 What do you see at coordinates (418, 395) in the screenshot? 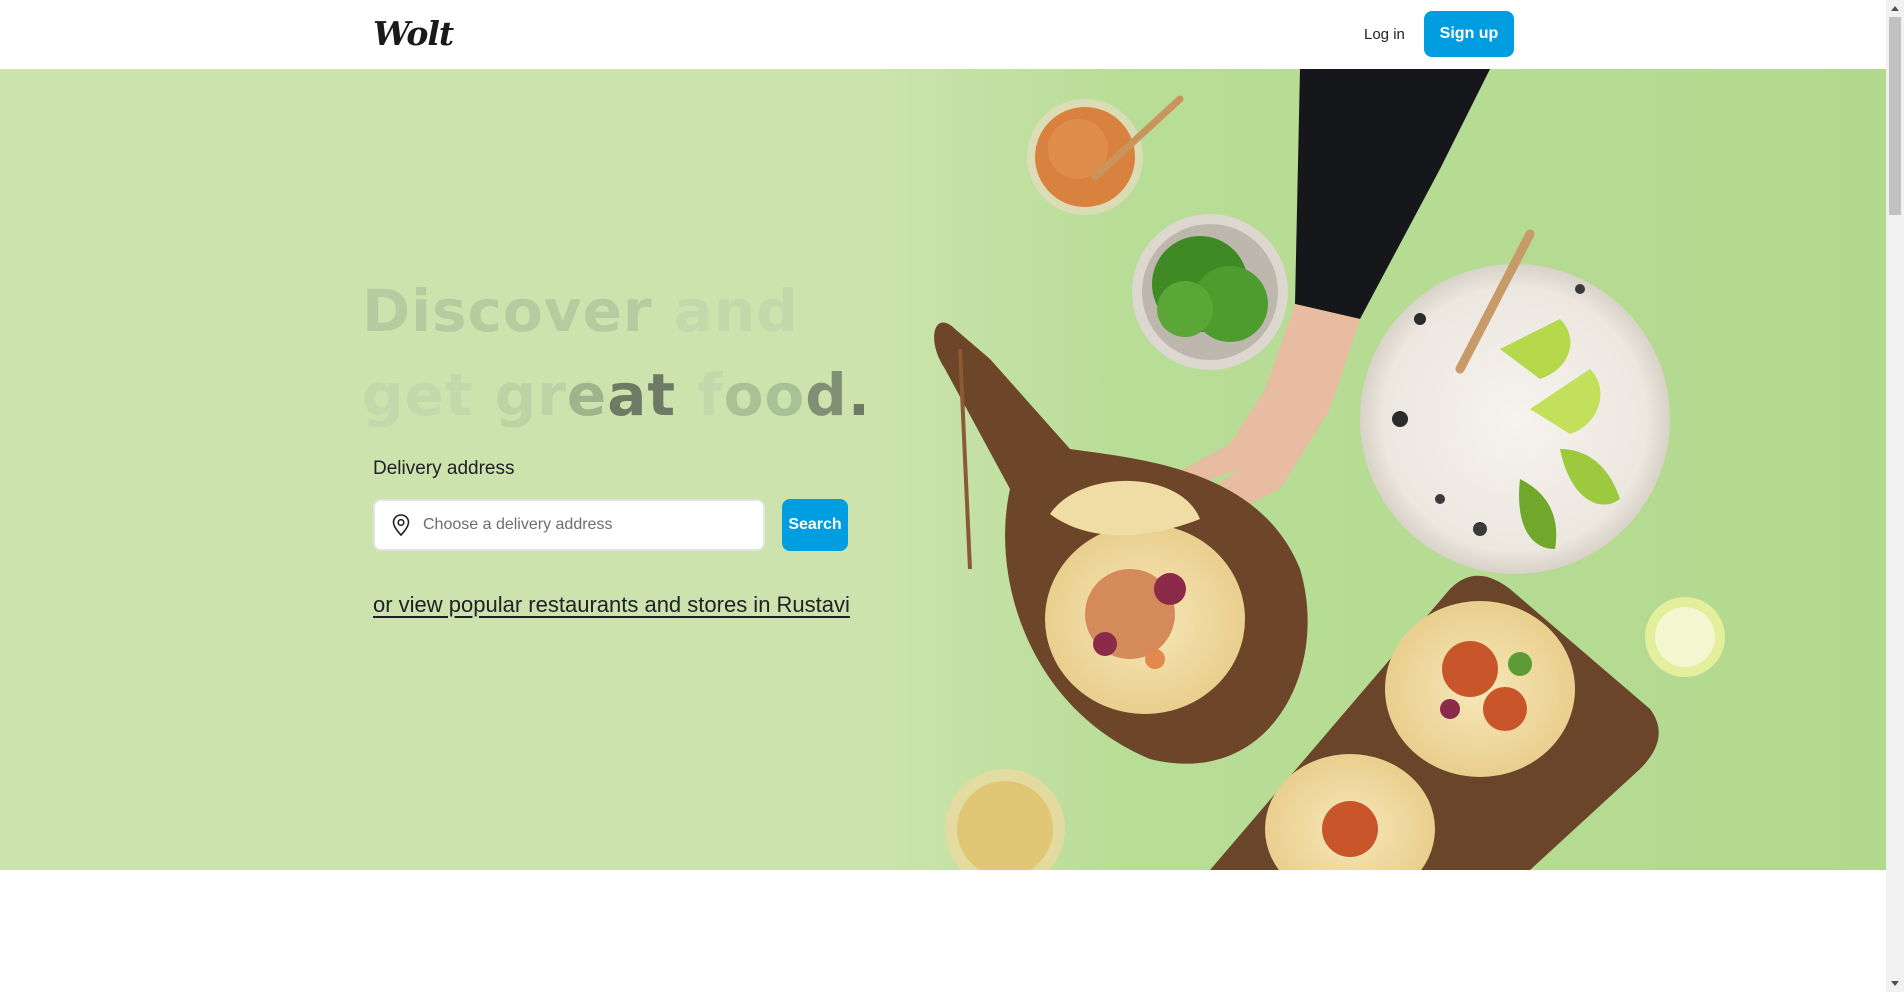
I see `headline-word: get` at bounding box center [418, 395].